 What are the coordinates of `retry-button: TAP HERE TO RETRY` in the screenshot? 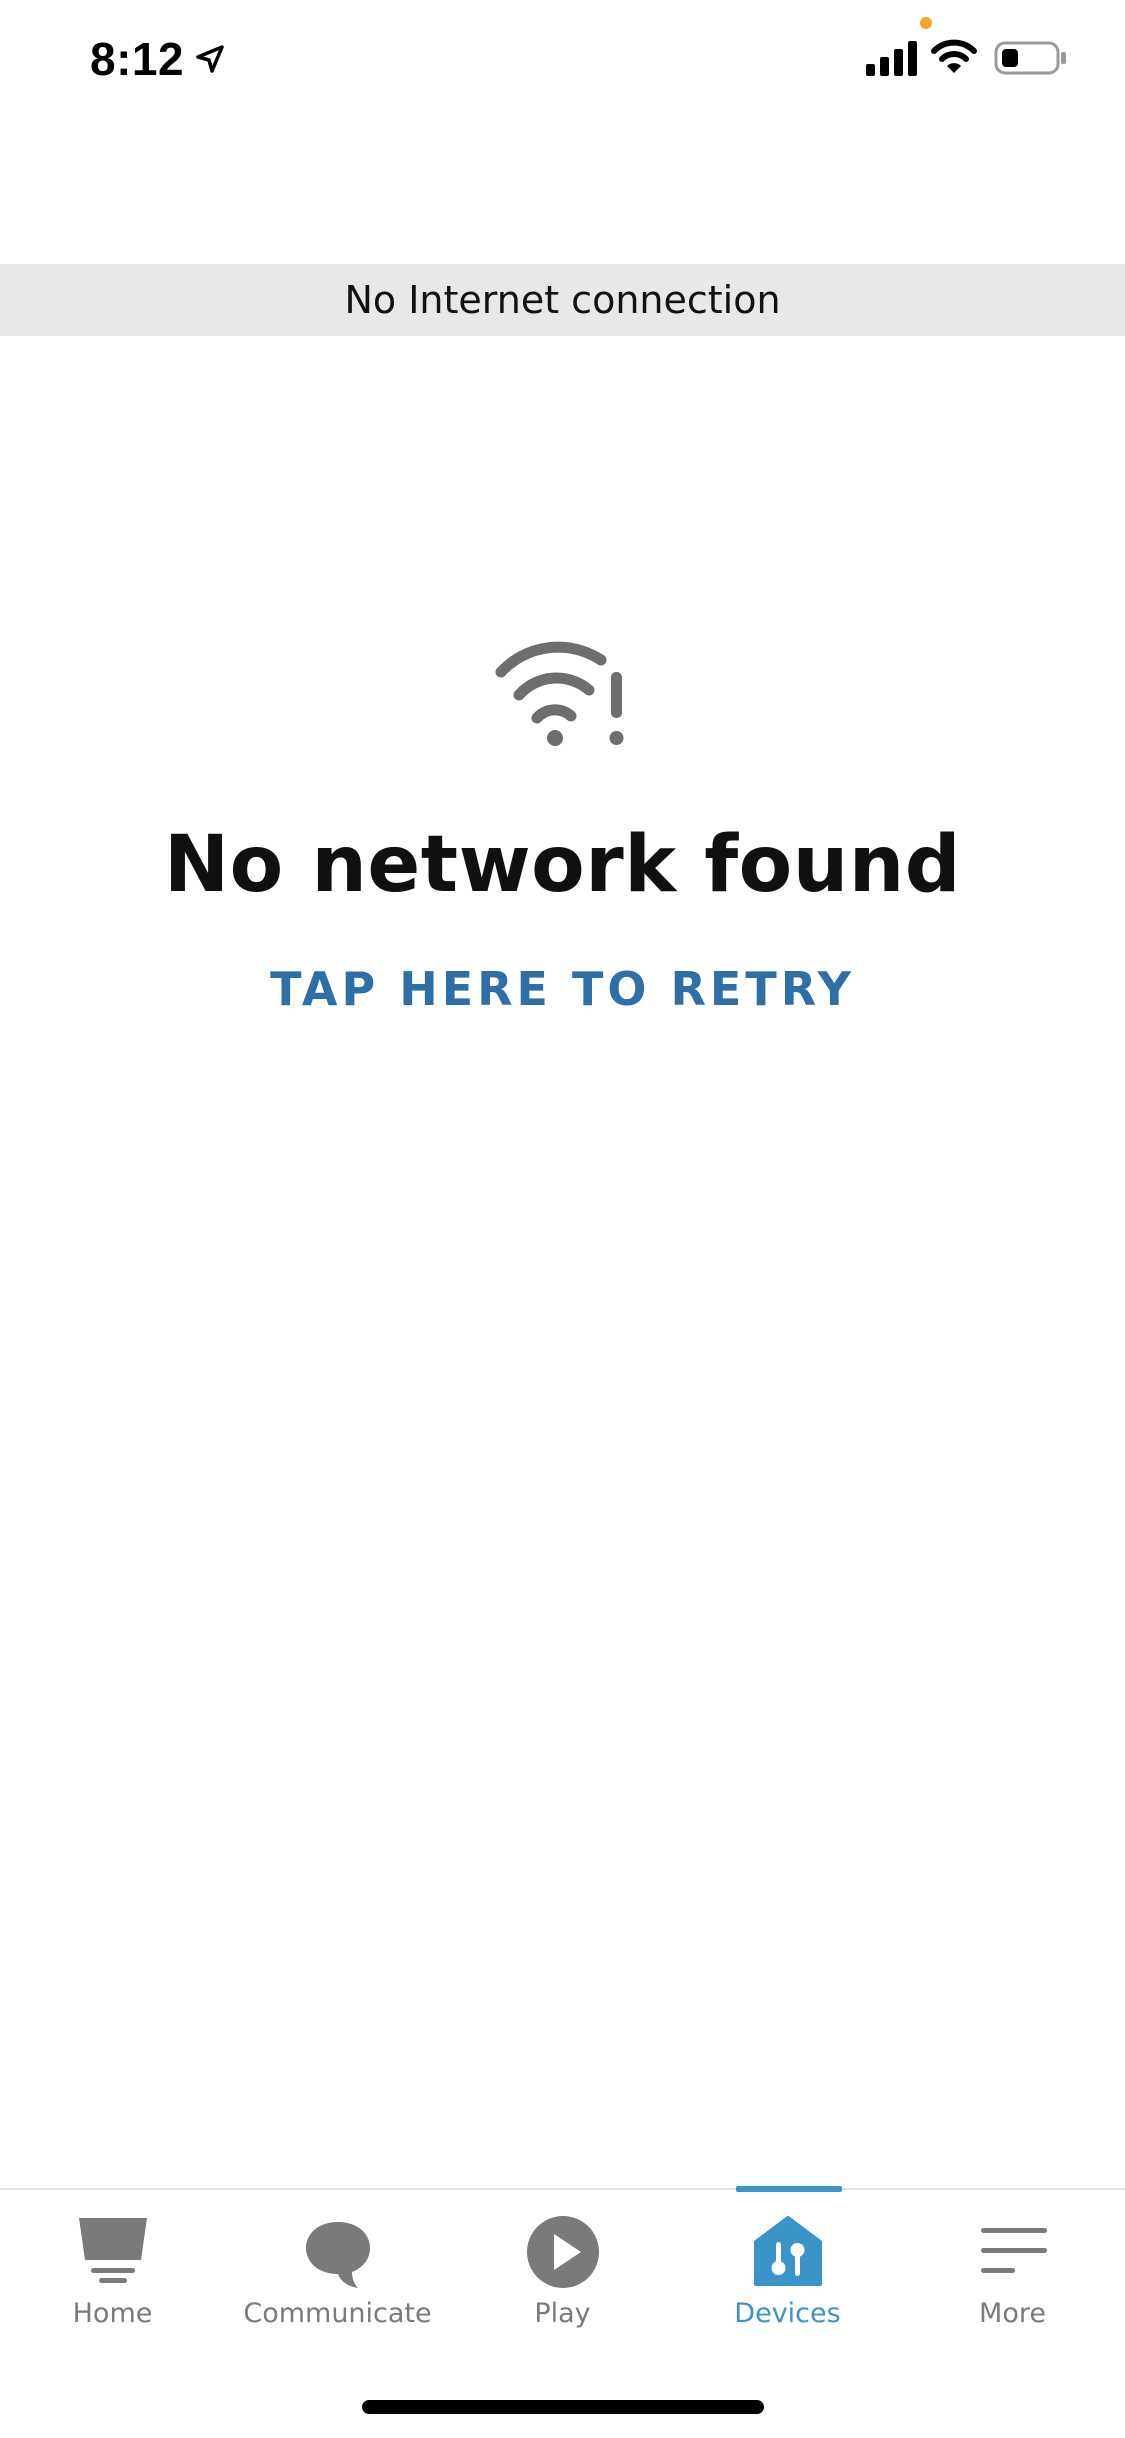 It's located at (562, 989).